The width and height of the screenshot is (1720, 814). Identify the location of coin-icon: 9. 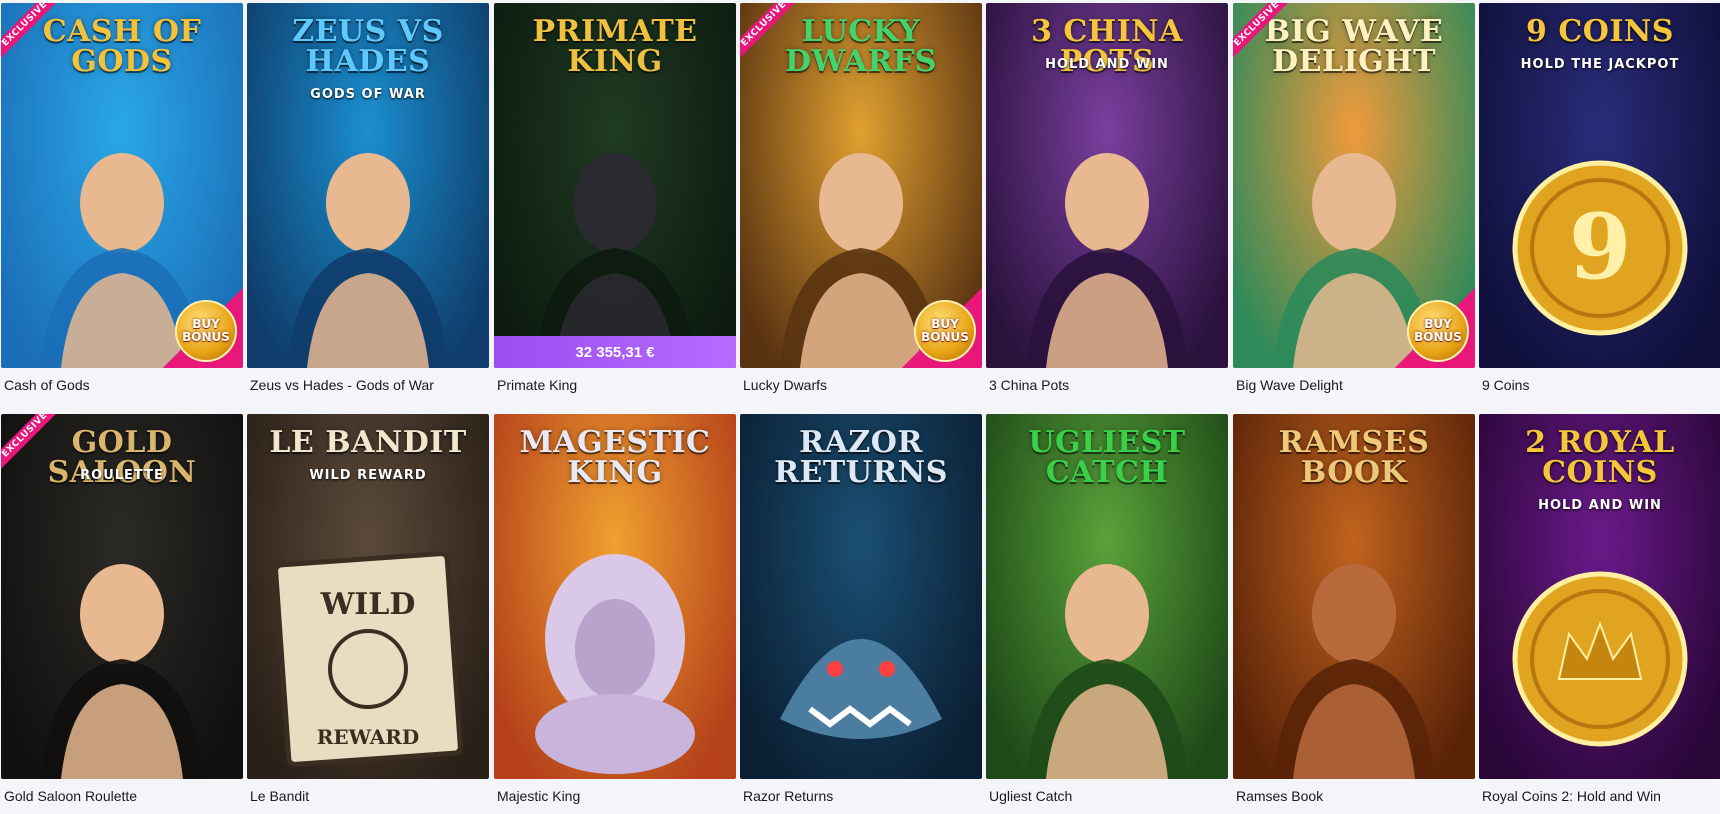
(1599, 238).